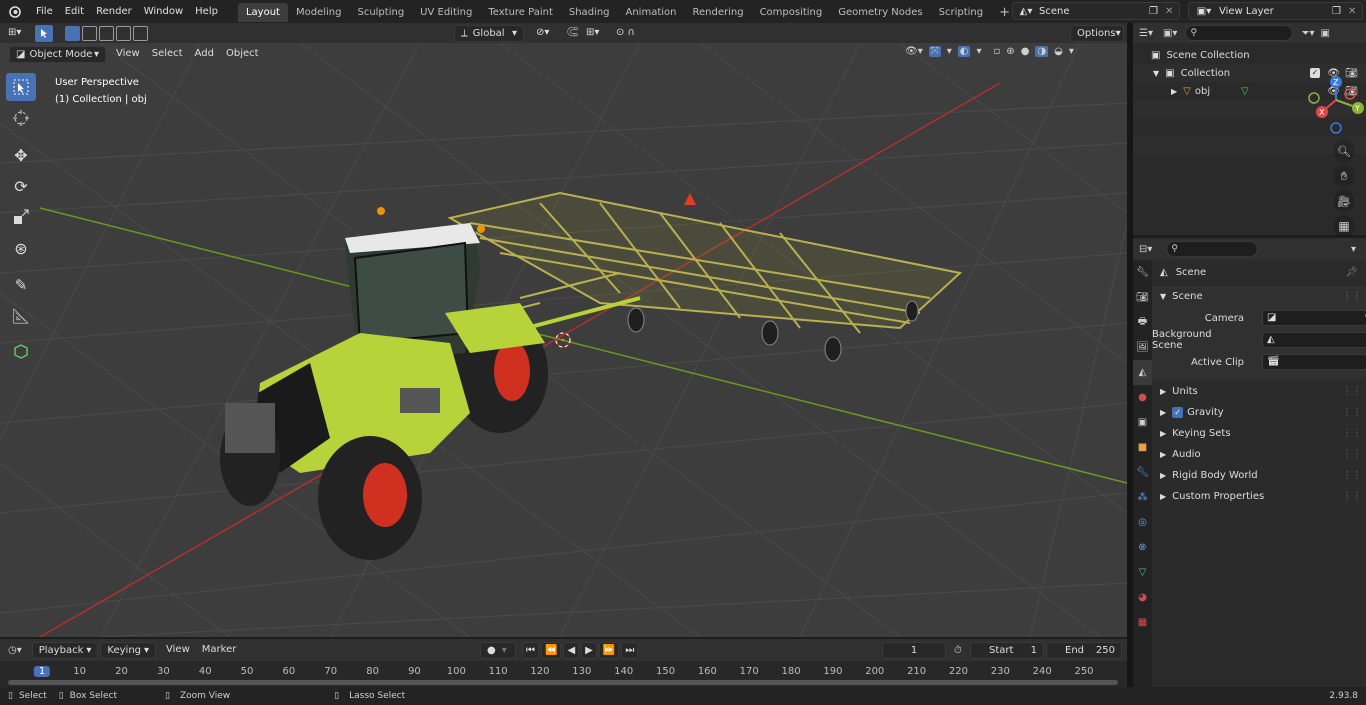  What do you see at coordinates (204, 54) in the screenshot?
I see `menu-add: Add` at bounding box center [204, 54].